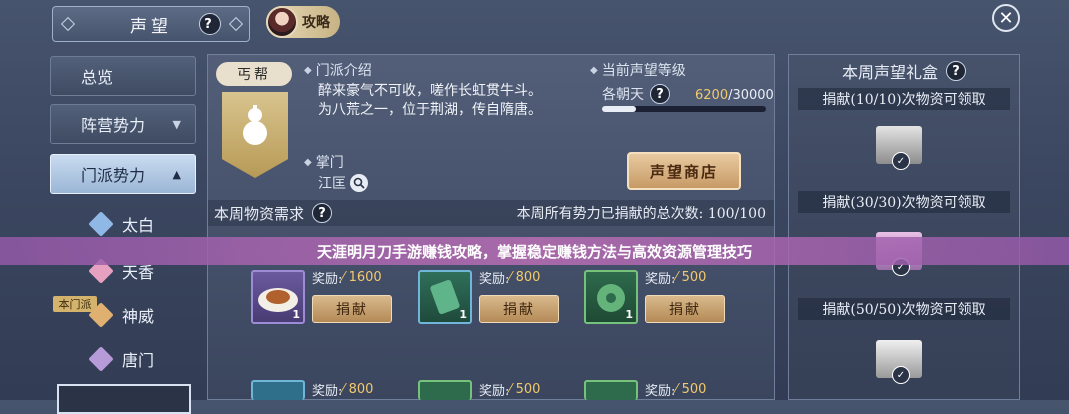  Describe the element at coordinates (329, 163) in the screenshot. I see `leader-label-text: 掌门` at that location.